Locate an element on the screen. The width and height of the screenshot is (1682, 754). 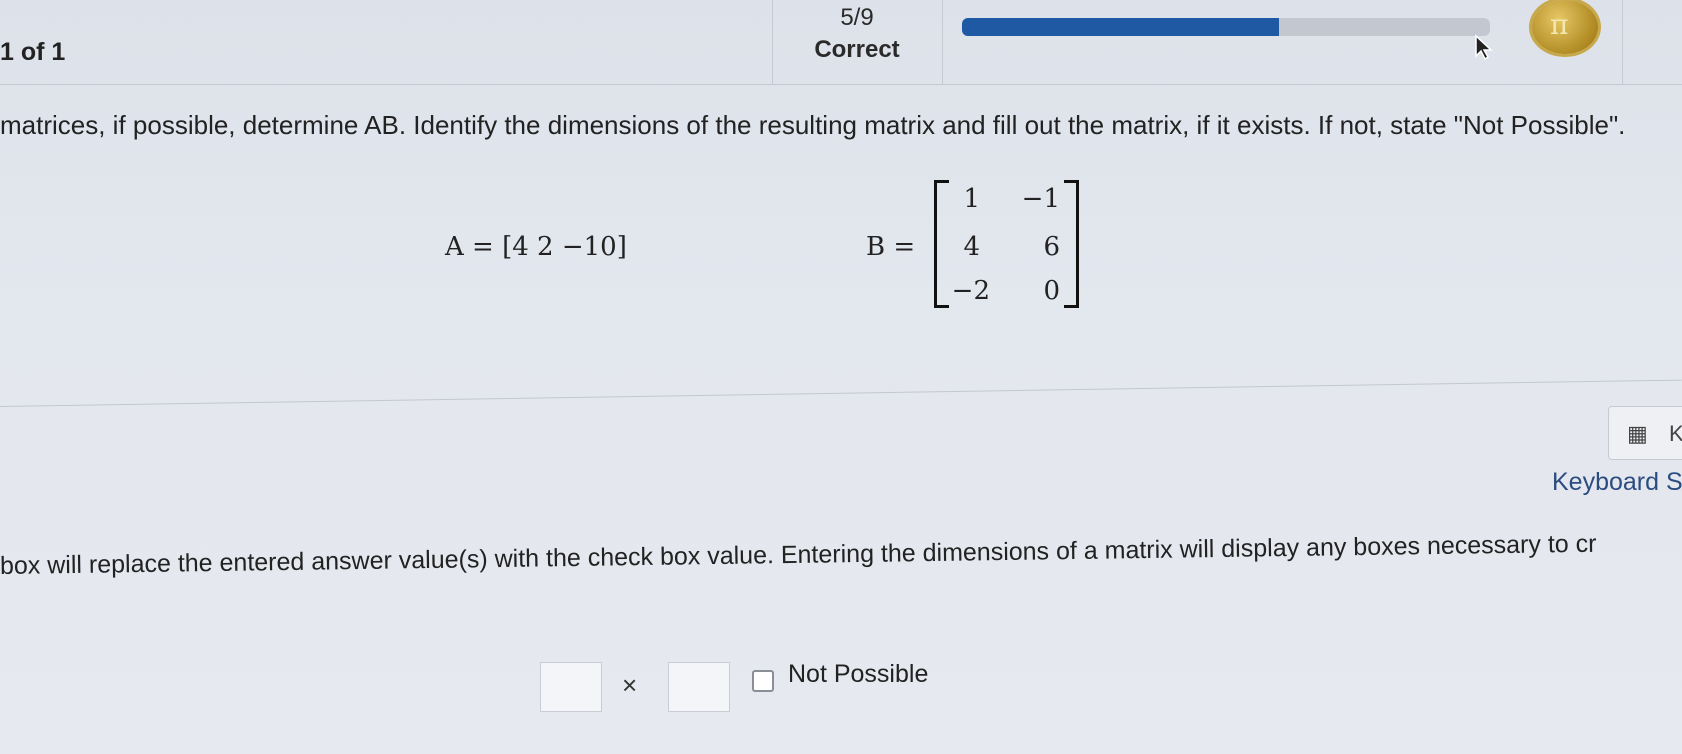
matrix-a-entries: [4 2 −10] is located at coordinates (564, 247).